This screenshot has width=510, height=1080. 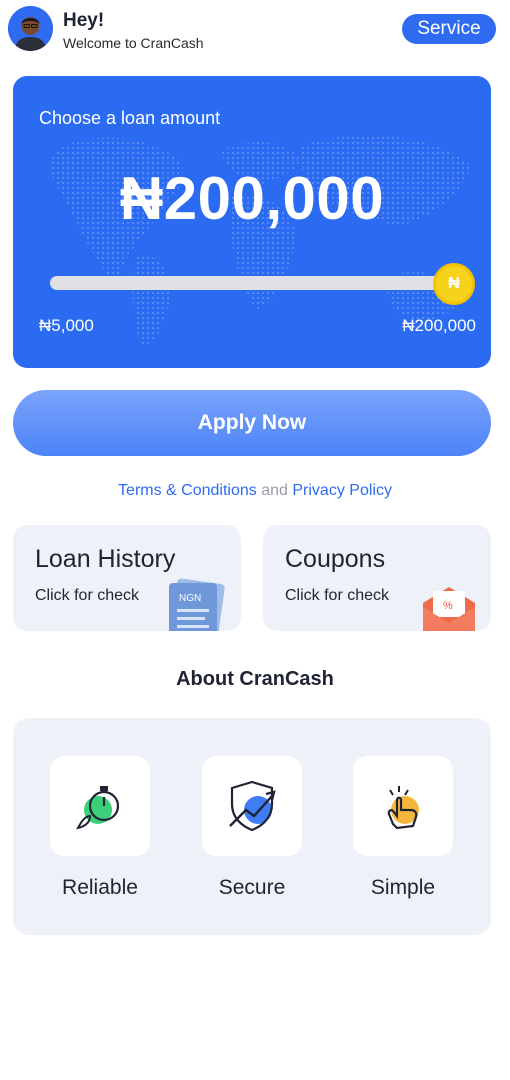 I want to click on greeting-text: Hey!, so click(x=84, y=20).